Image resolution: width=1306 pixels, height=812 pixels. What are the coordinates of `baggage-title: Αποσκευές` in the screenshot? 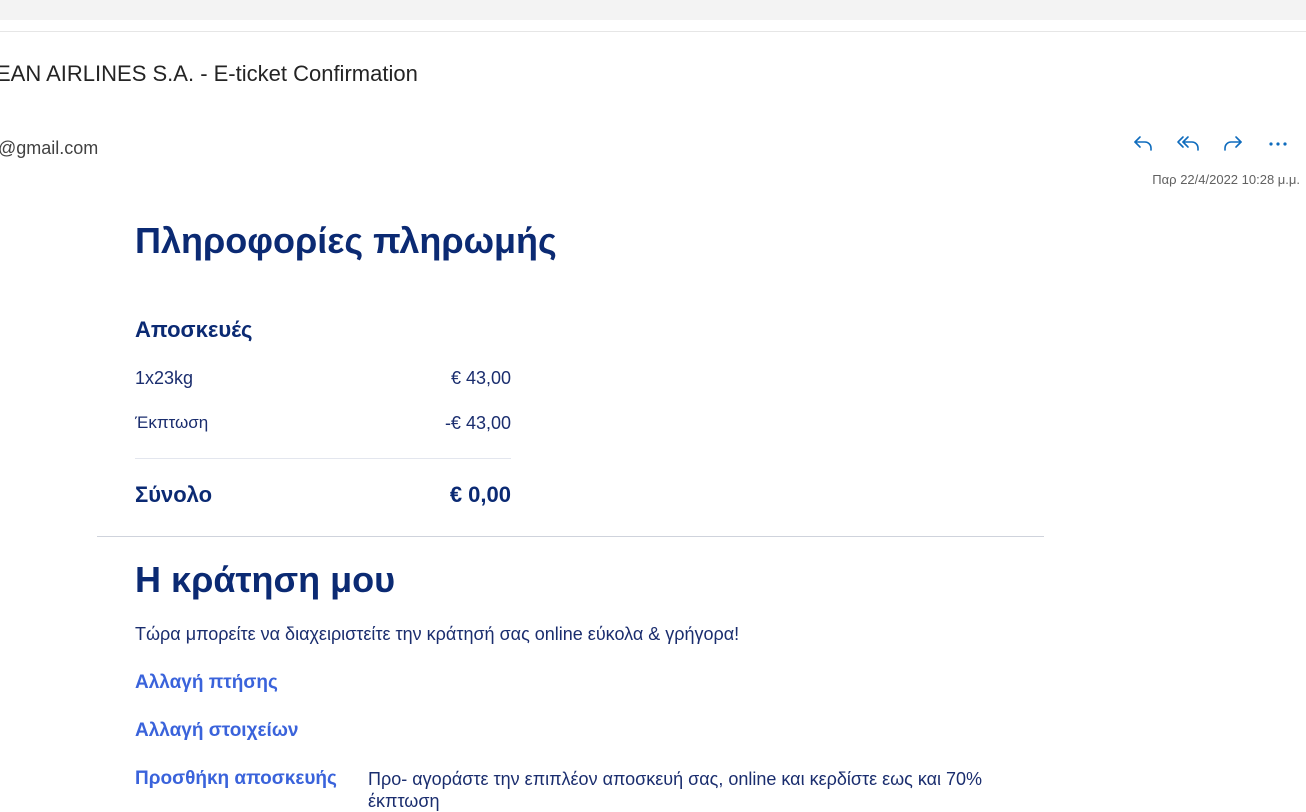 It's located at (194, 329).